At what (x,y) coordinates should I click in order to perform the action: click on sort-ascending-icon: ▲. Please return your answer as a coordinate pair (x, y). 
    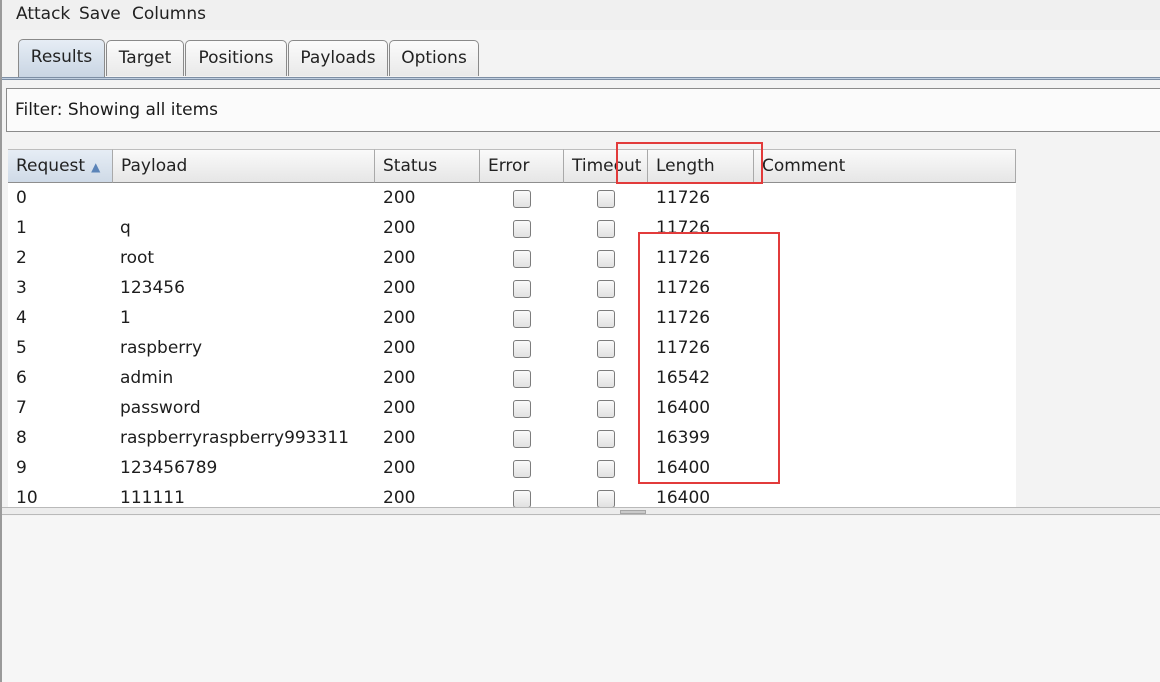
    Looking at the image, I should click on (96, 167).